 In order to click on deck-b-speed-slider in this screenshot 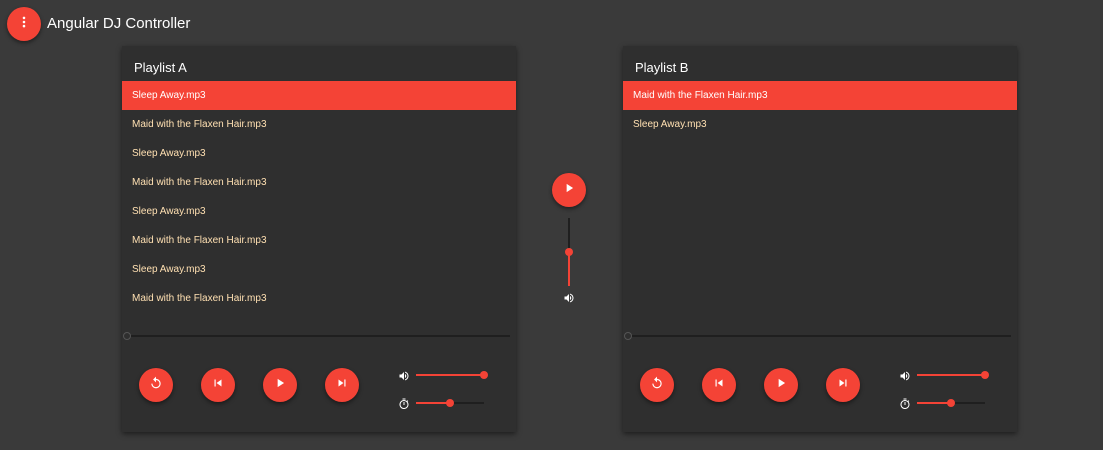, I will do `click(951, 403)`.